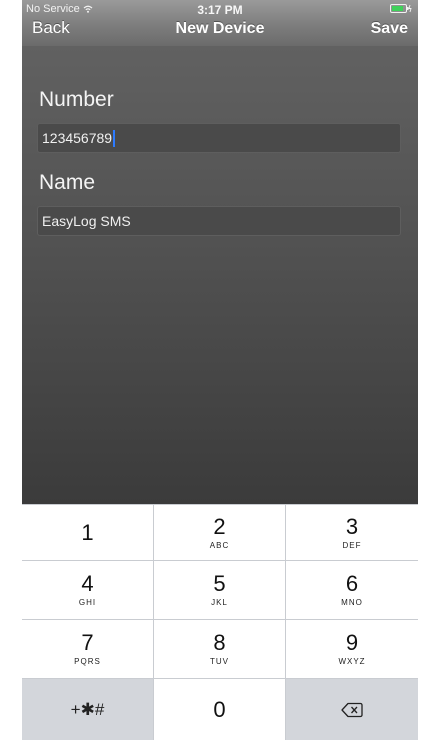 This screenshot has height=740, width=435. I want to click on number-field: 123456789, so click(219, 138).